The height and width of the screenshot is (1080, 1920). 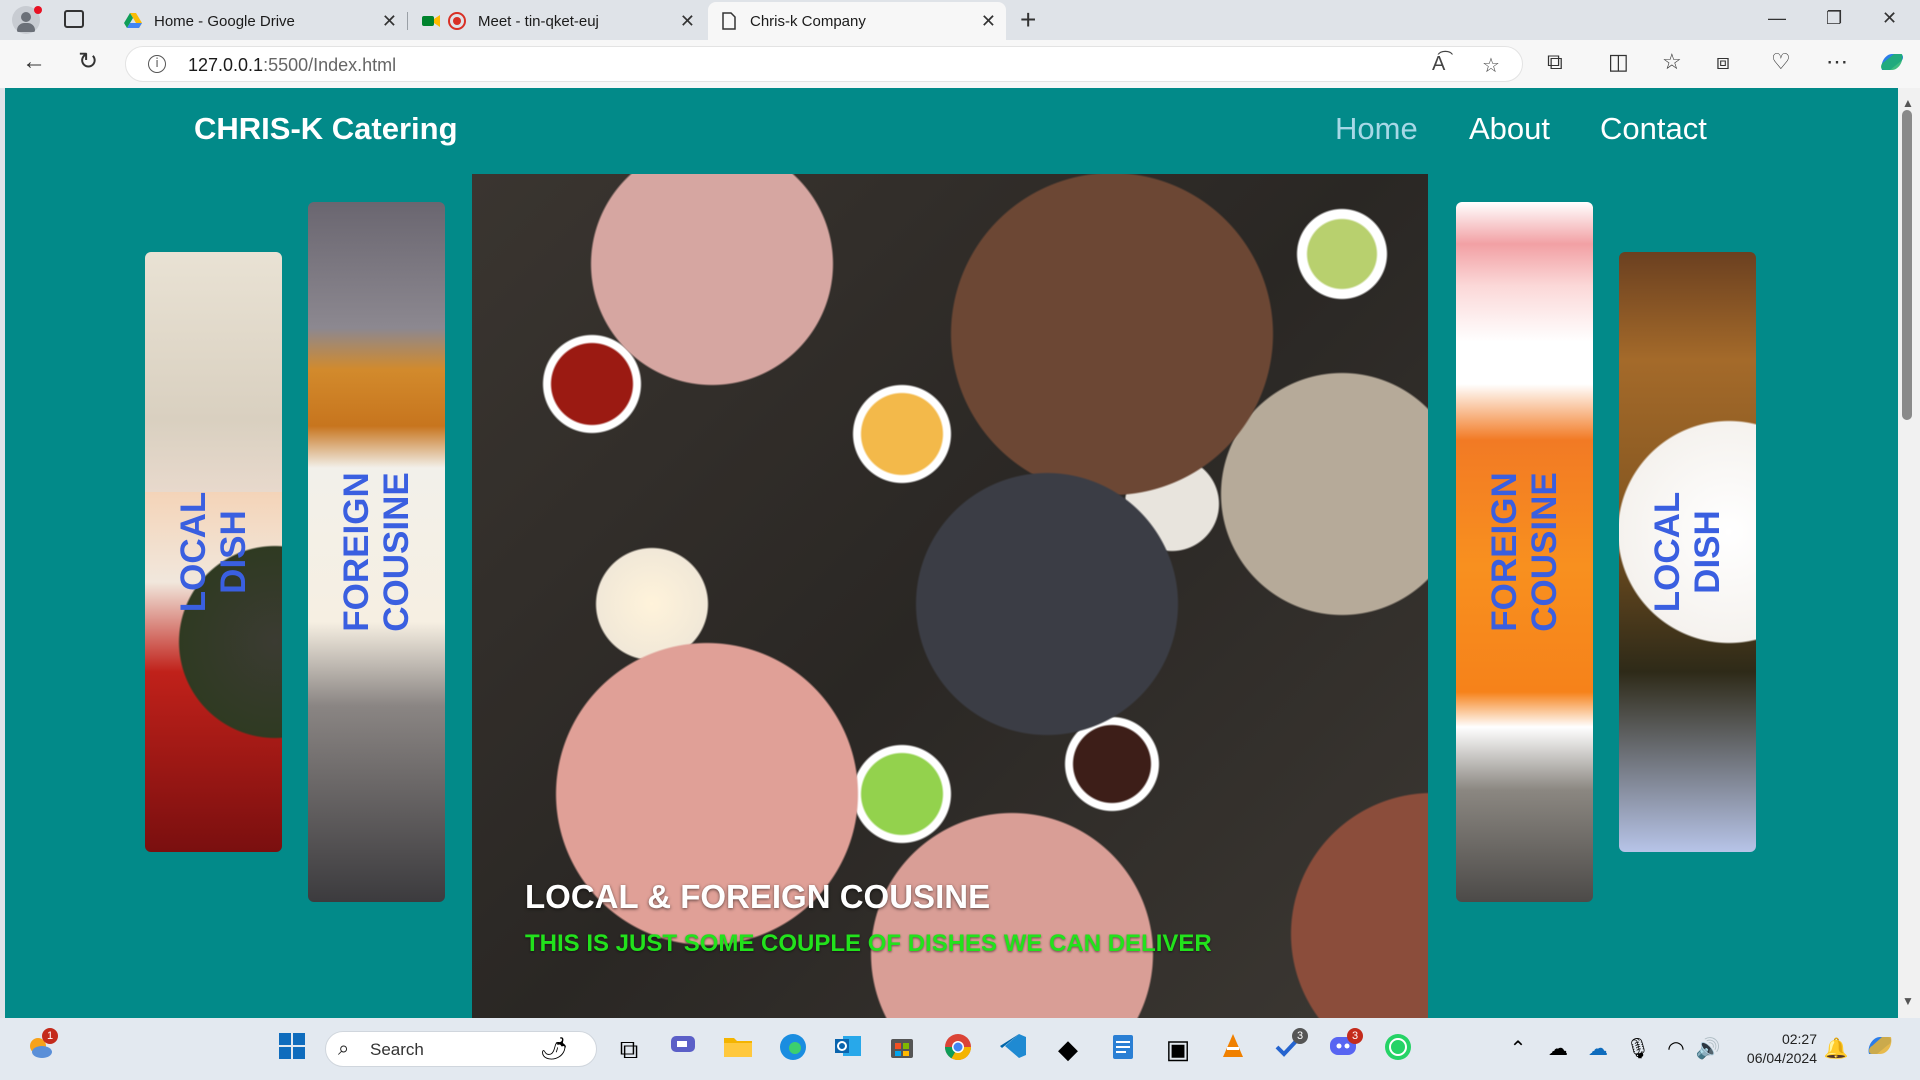 What do you see at coordinates (1777, 18) in the screenshot?
I see `minimize-icon: —` at bounding box center [1777, 18].